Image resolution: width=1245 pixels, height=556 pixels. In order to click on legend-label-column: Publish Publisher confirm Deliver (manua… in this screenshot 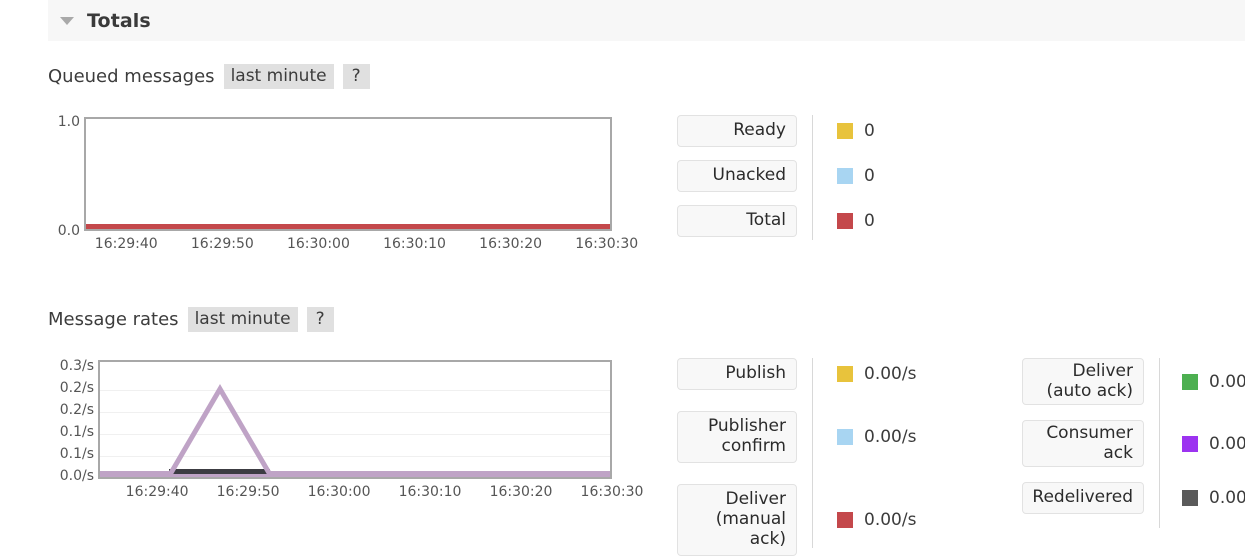, I will do `click(737, 457)`.